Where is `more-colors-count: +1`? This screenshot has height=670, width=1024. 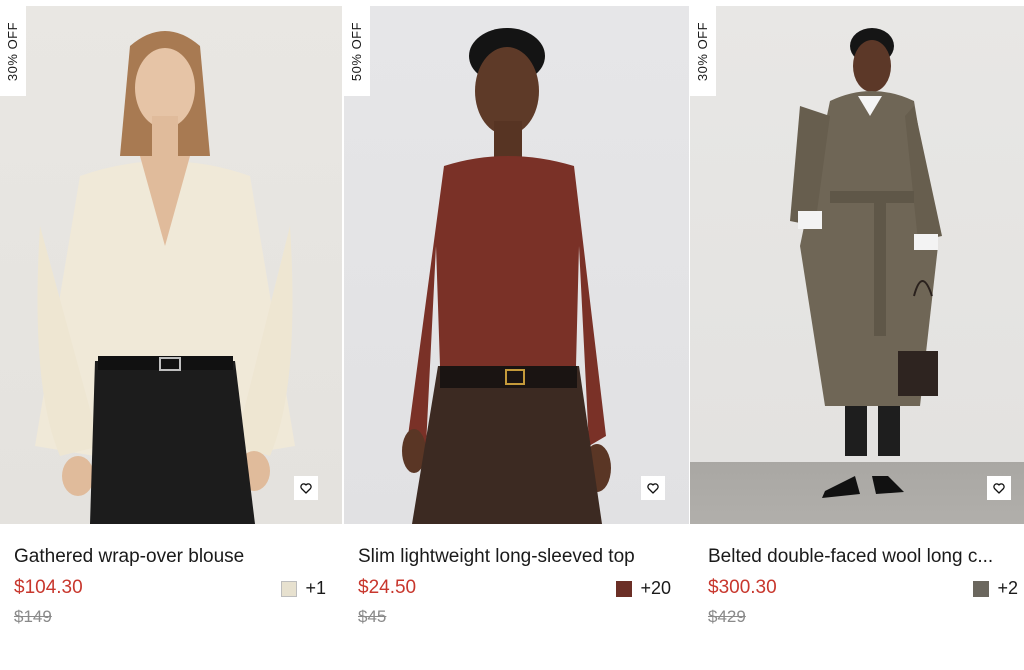 more-colors-count: +1 is located at coordinates (315, 588).